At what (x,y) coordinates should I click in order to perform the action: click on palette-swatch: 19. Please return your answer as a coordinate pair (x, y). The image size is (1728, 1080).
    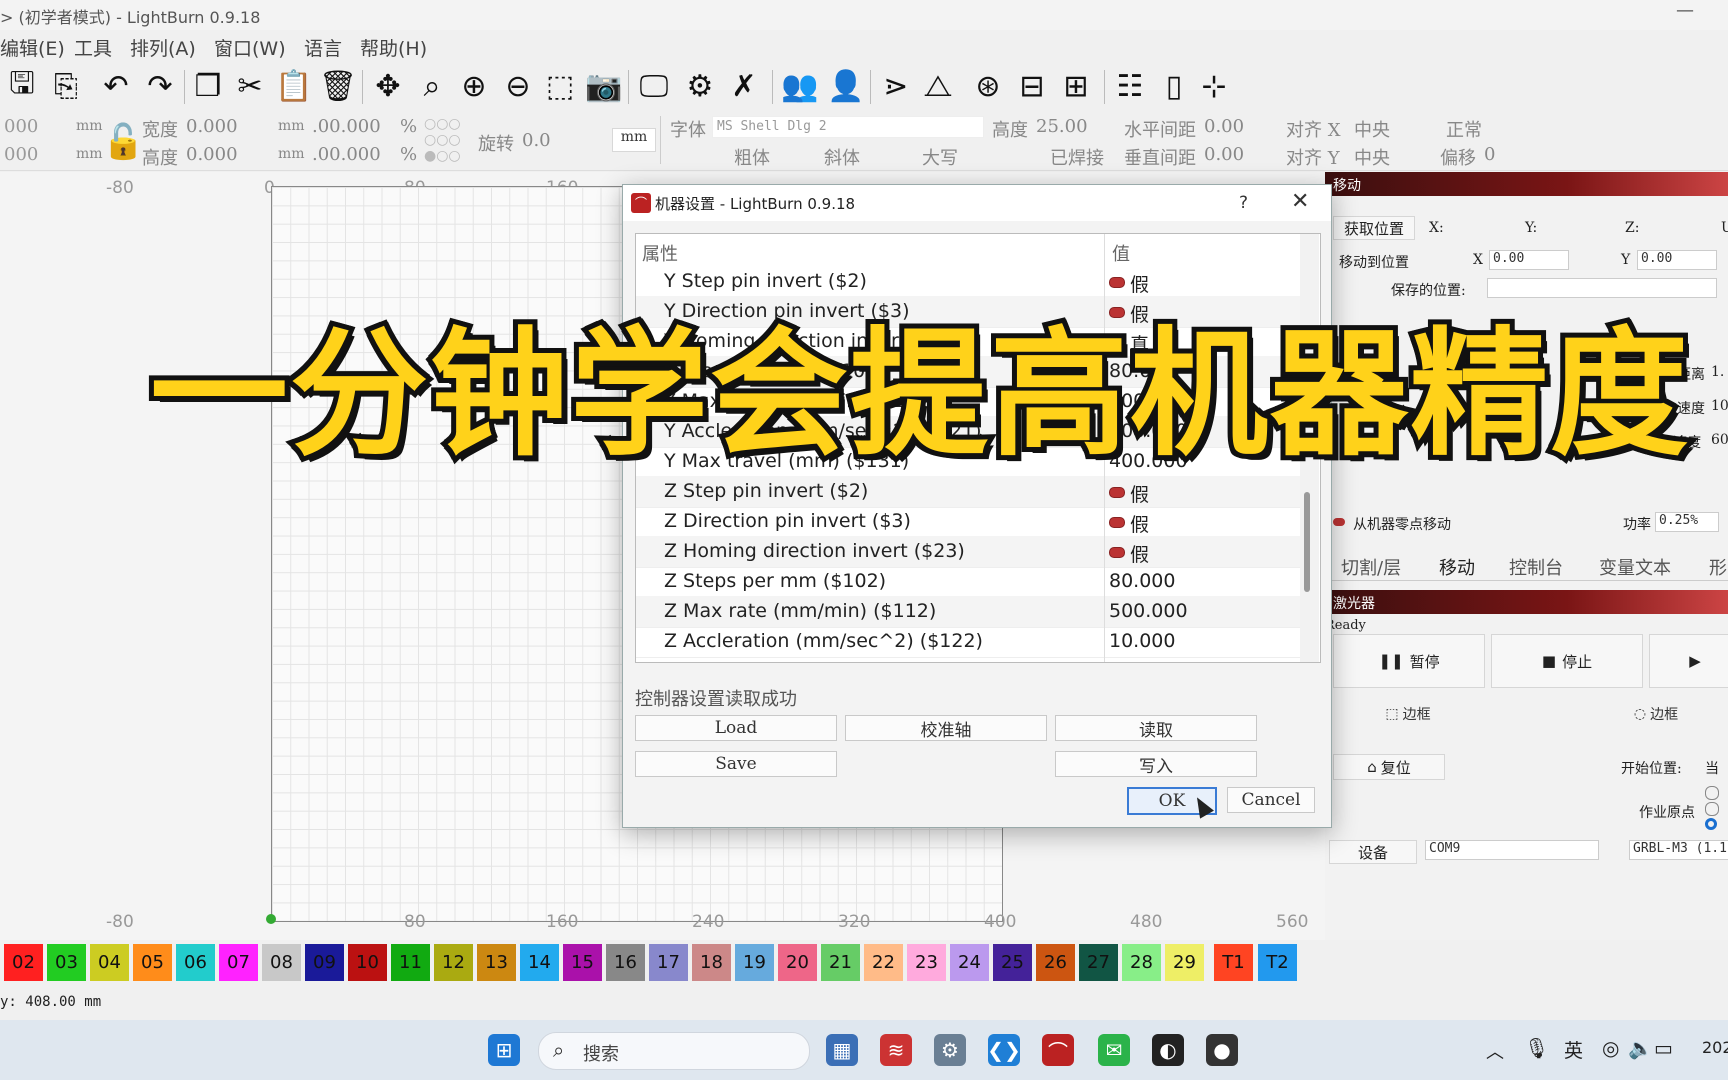
    Looking at the image, I should click on (754, 962).